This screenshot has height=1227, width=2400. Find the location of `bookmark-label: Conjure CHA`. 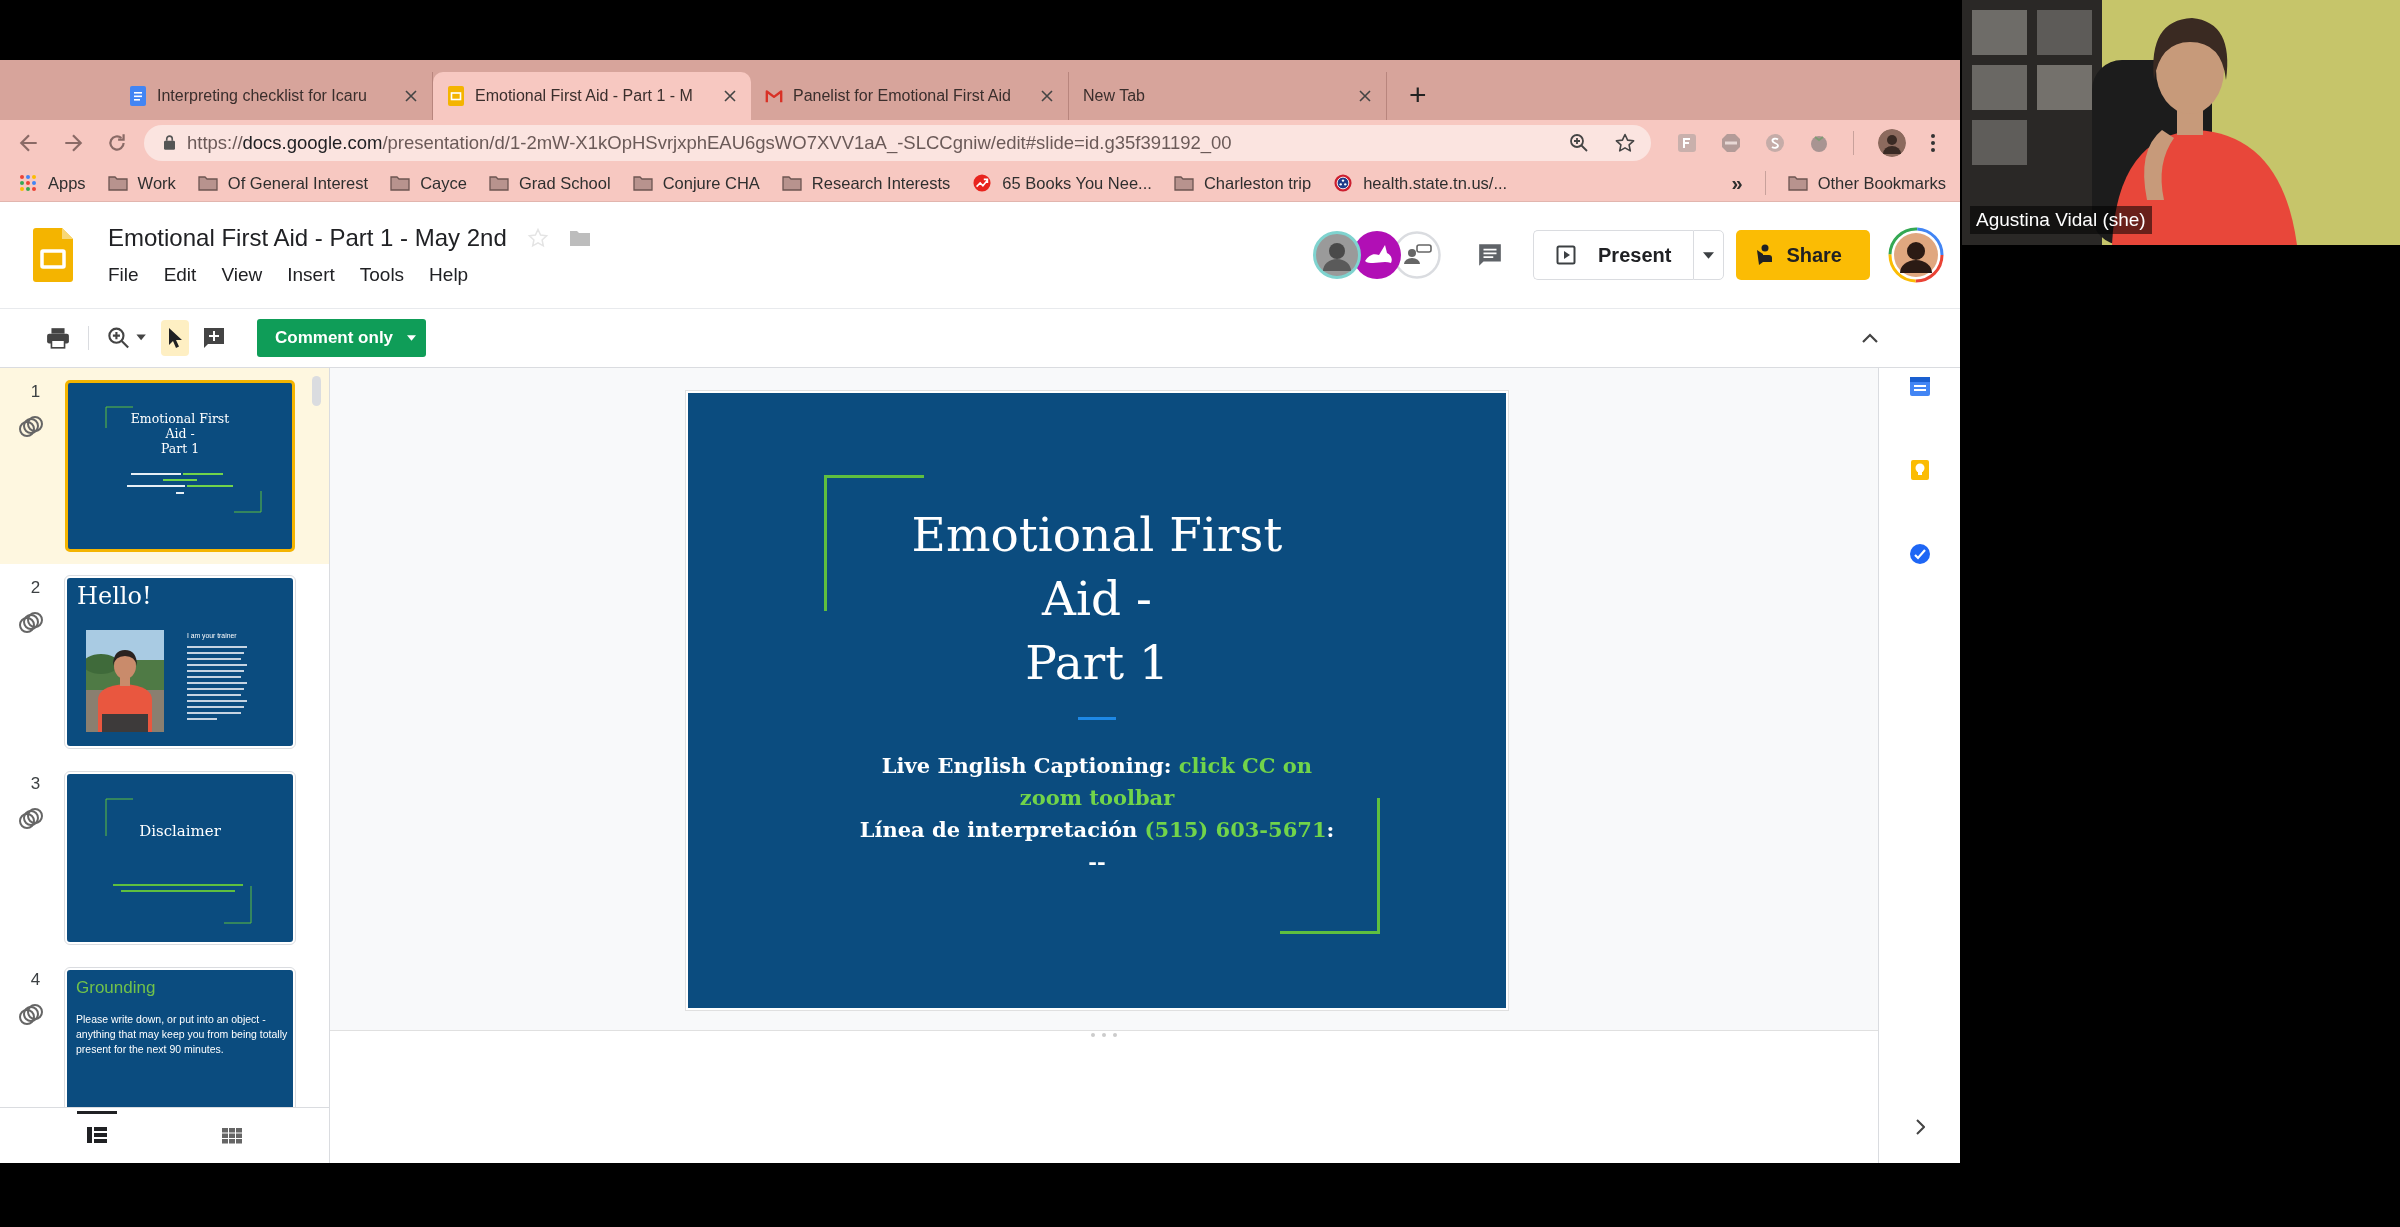

bookmark-label: Conjure CHA is located at coordinates (711, 183).